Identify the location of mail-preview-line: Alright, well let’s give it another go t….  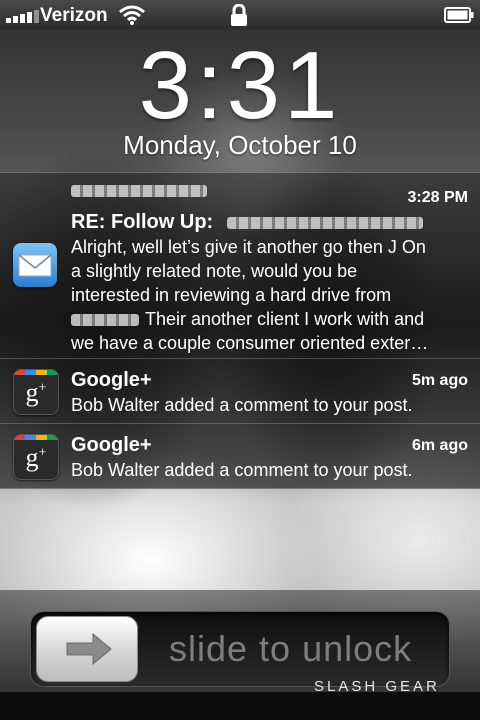
(248, 247).